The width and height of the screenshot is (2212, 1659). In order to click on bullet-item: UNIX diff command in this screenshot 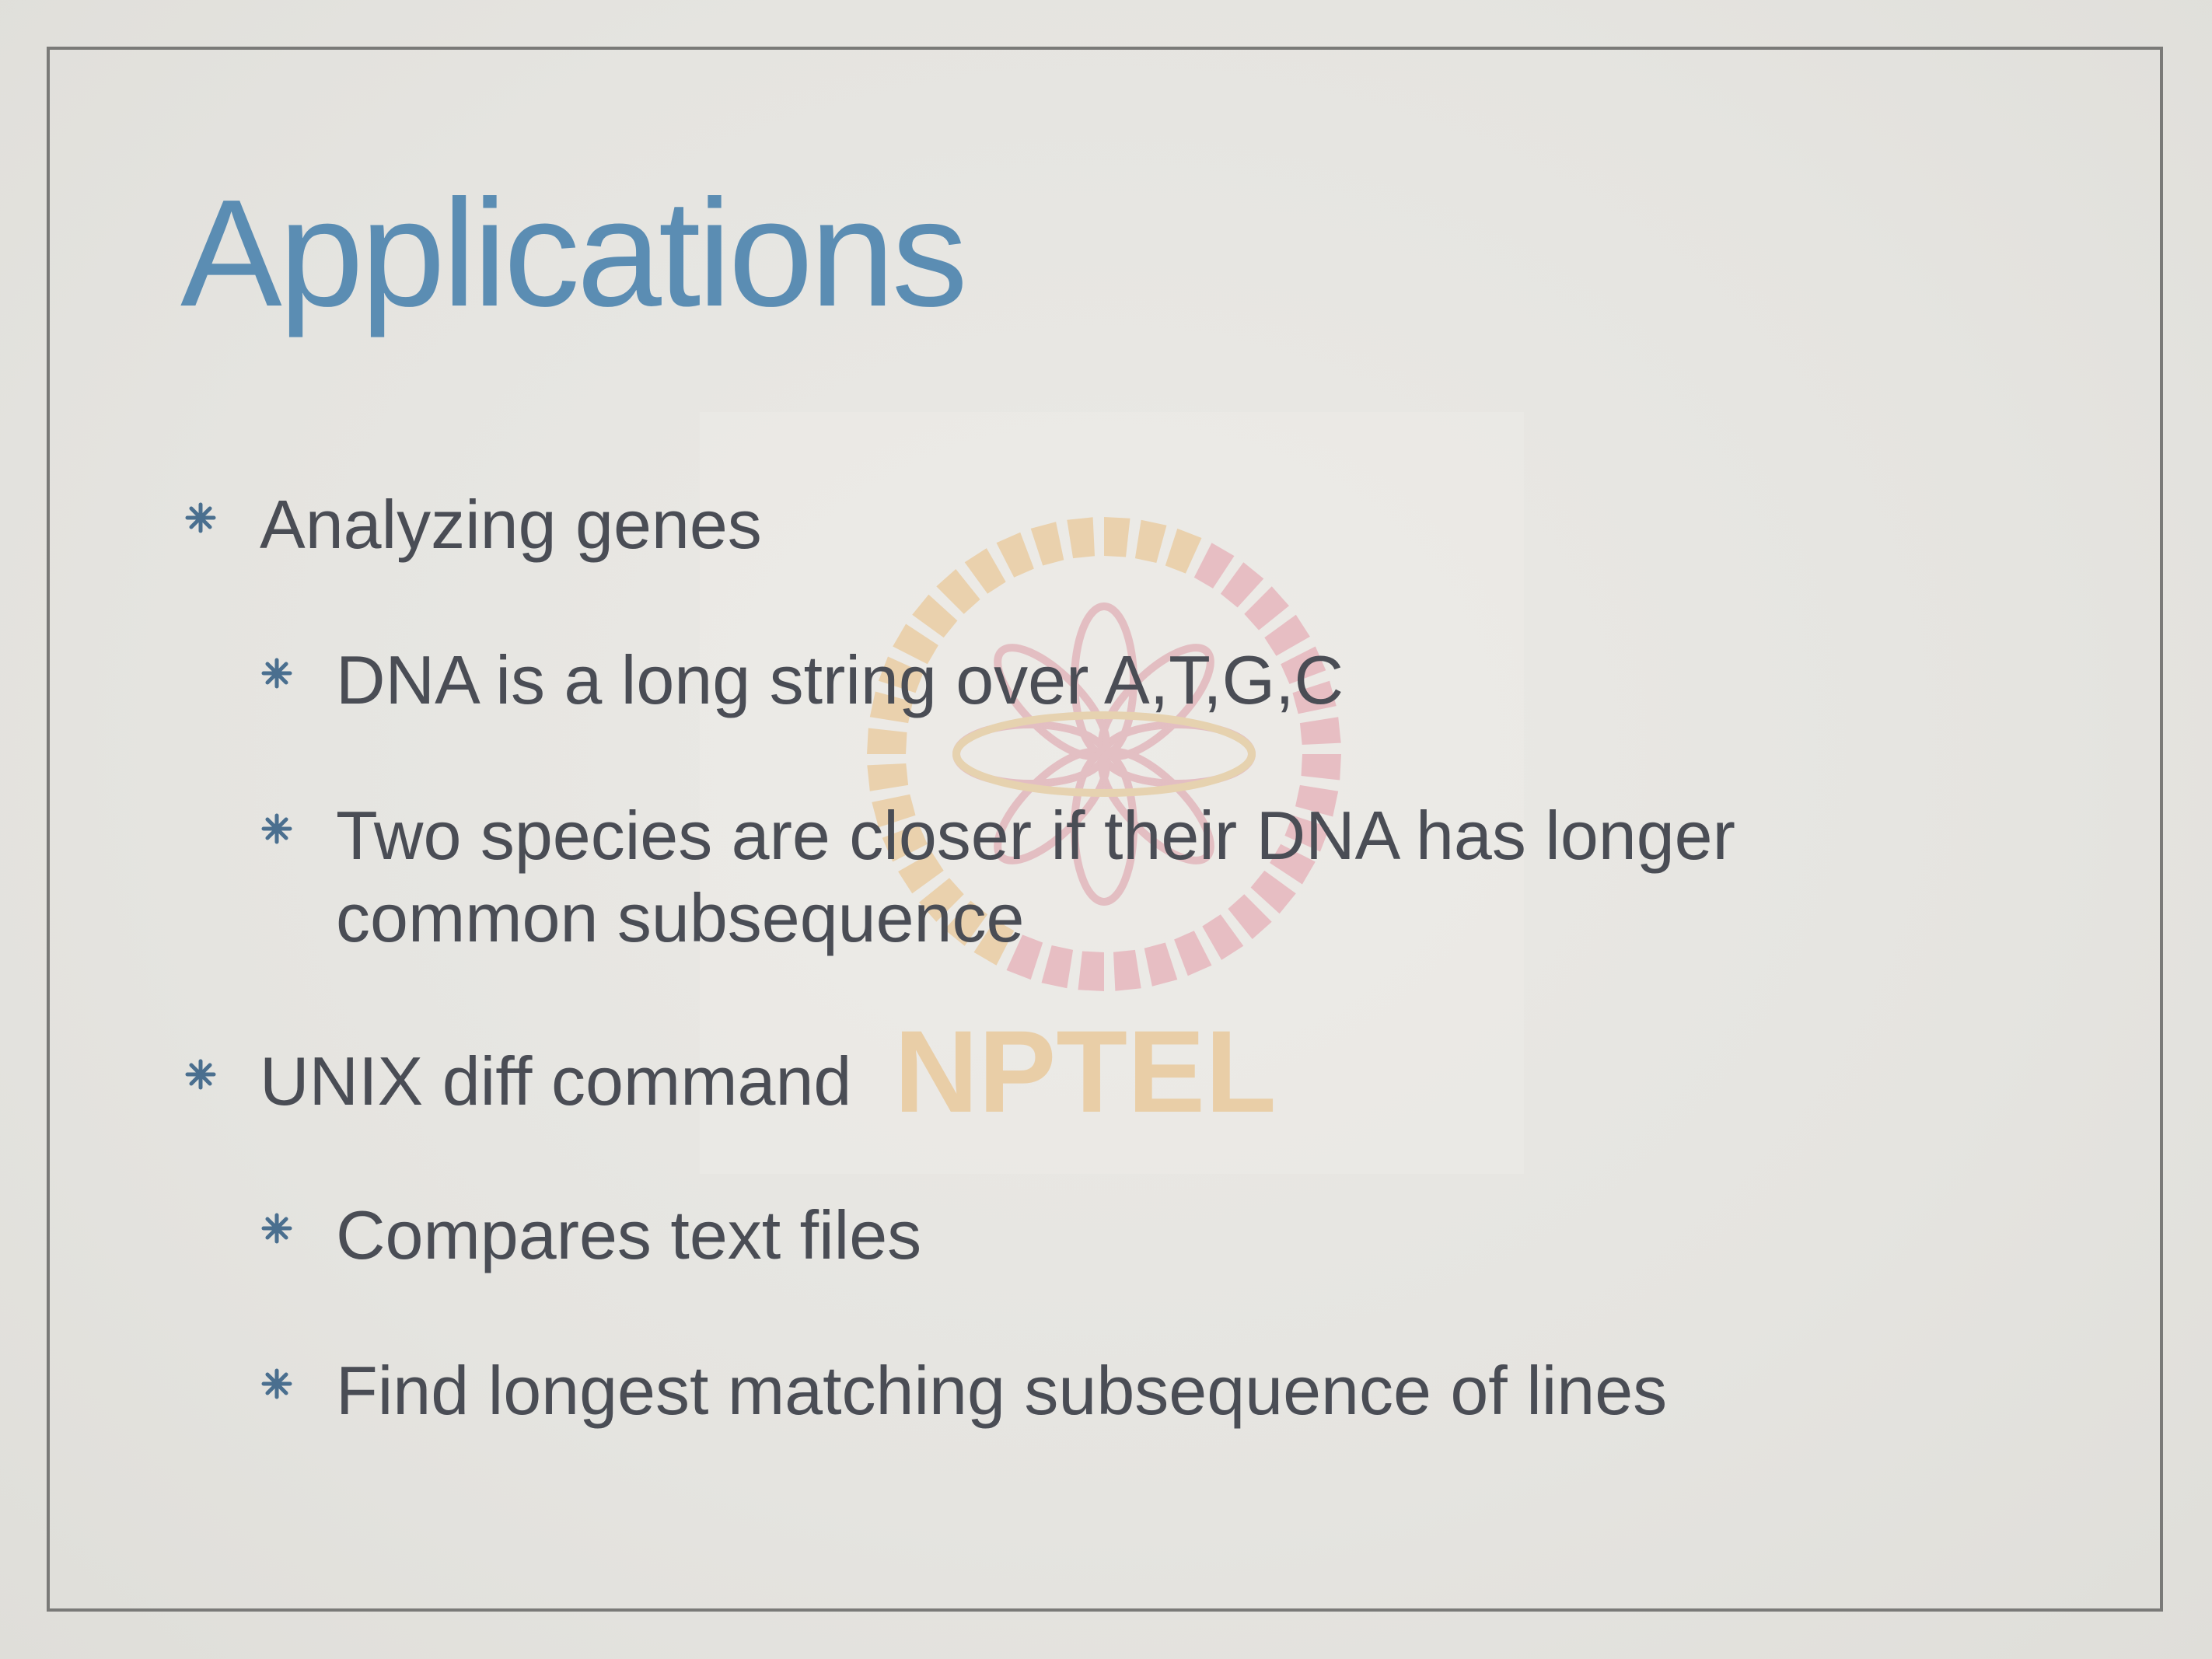, I will do `click(518, 1081)`.